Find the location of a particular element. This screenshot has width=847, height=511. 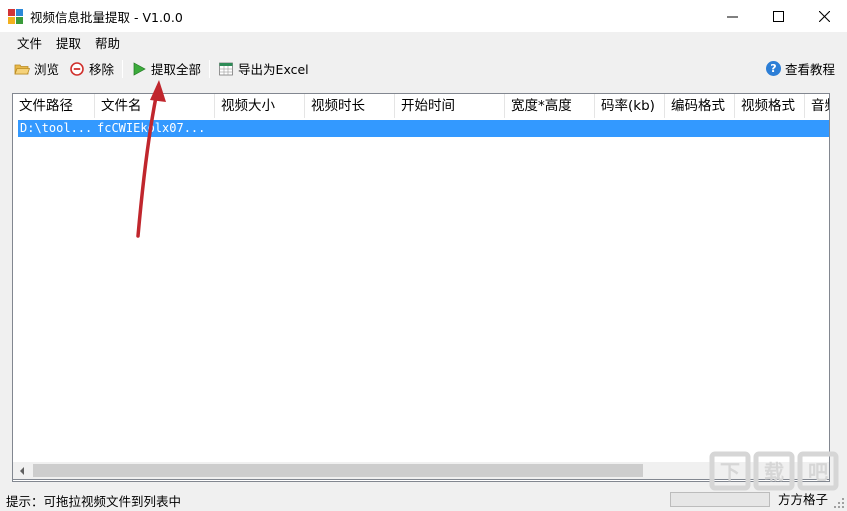

watermark-icon: 下 载 吧 is located at coordinates (774, 471).